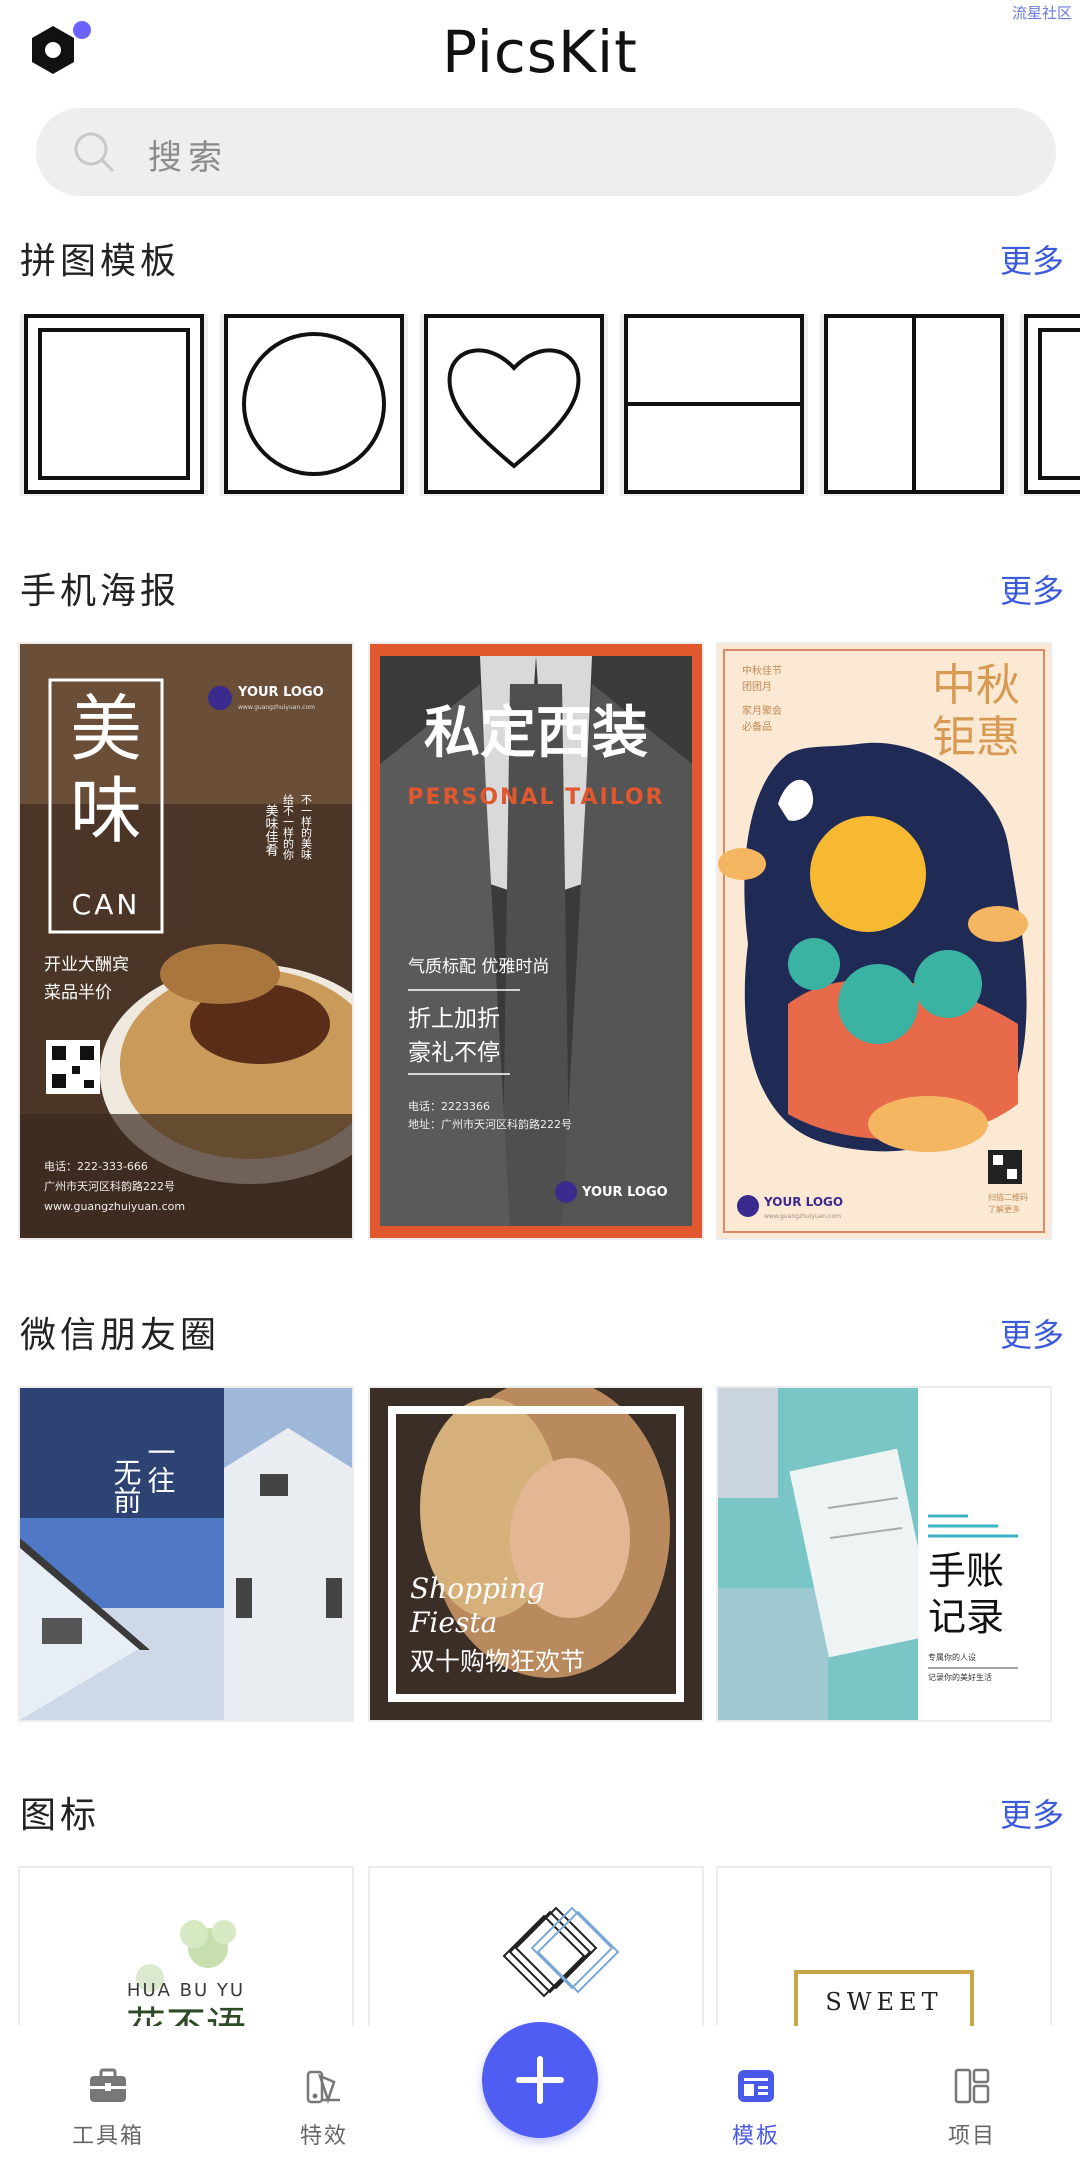 The height and width of the screenshot is (2160, 1080). What do you see at coordinates (536, 1554) in the screenshot?
I see `moments-card-shopping: Shopping Fiesta 双十购物狂欢节` at bounding box center [536, 1554].